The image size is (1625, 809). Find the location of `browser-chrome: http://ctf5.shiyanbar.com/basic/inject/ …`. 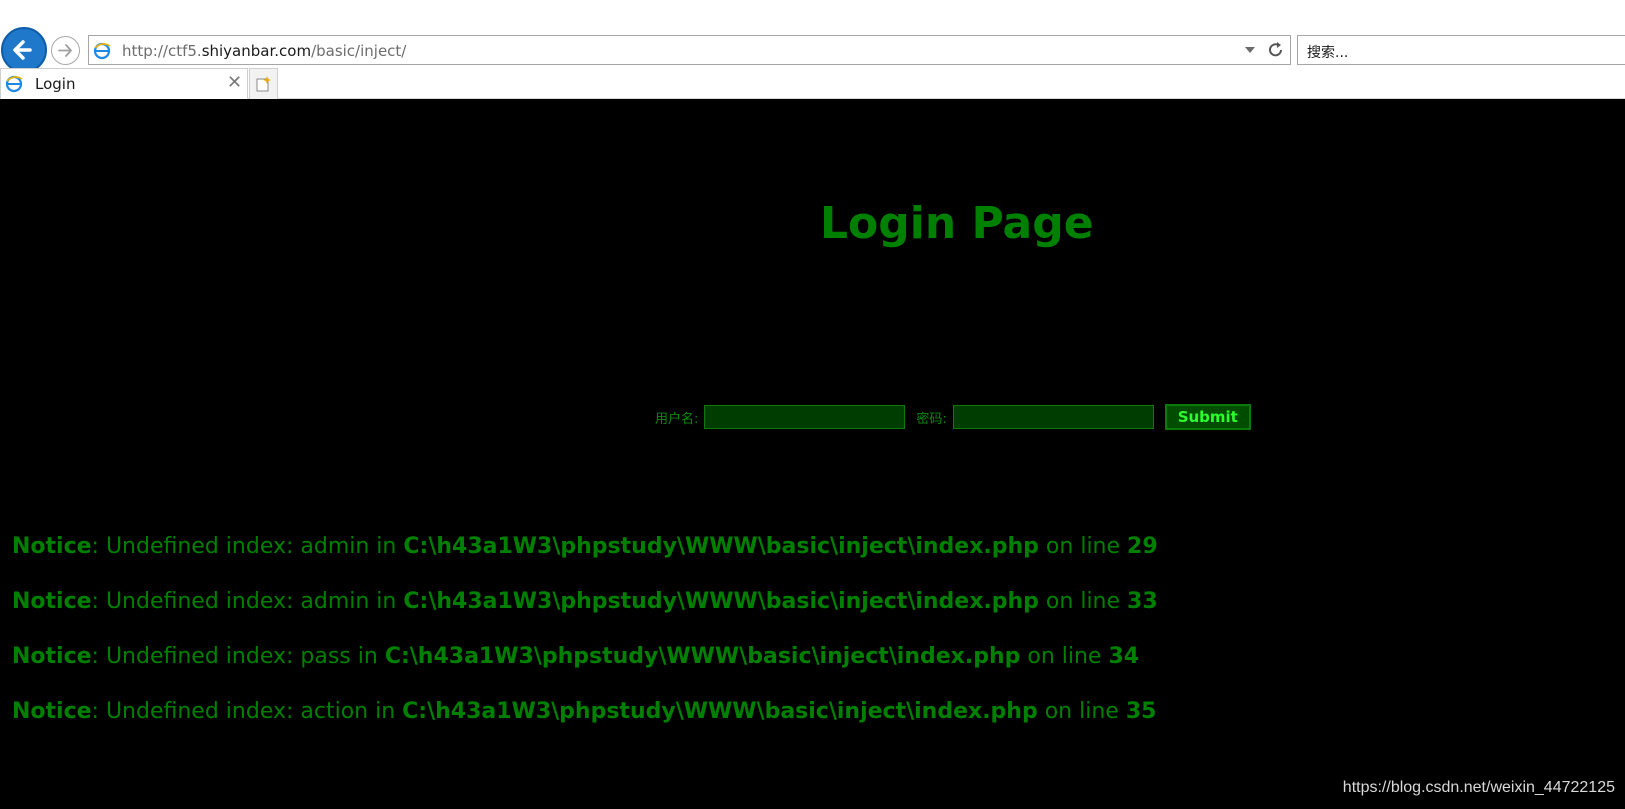

browser-chrome: http://ctf5.shiyanbar.com/basic/inject/ … is located at coordinates (812, 49).